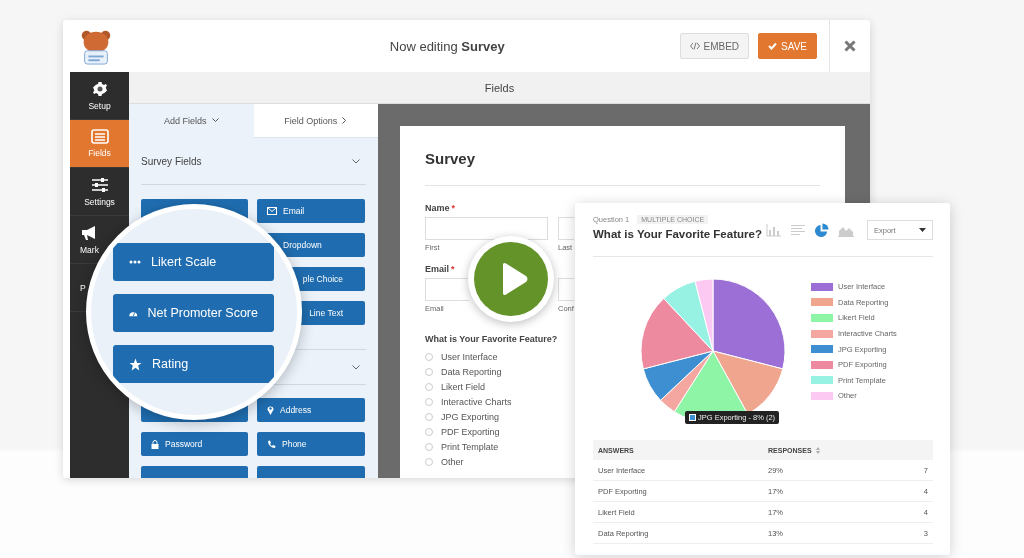 The image size is (1024, 558). What do you see at coordinates (452, 461) in the screenshot?
I see `option-label: Other` at bounding box center [452, 461].